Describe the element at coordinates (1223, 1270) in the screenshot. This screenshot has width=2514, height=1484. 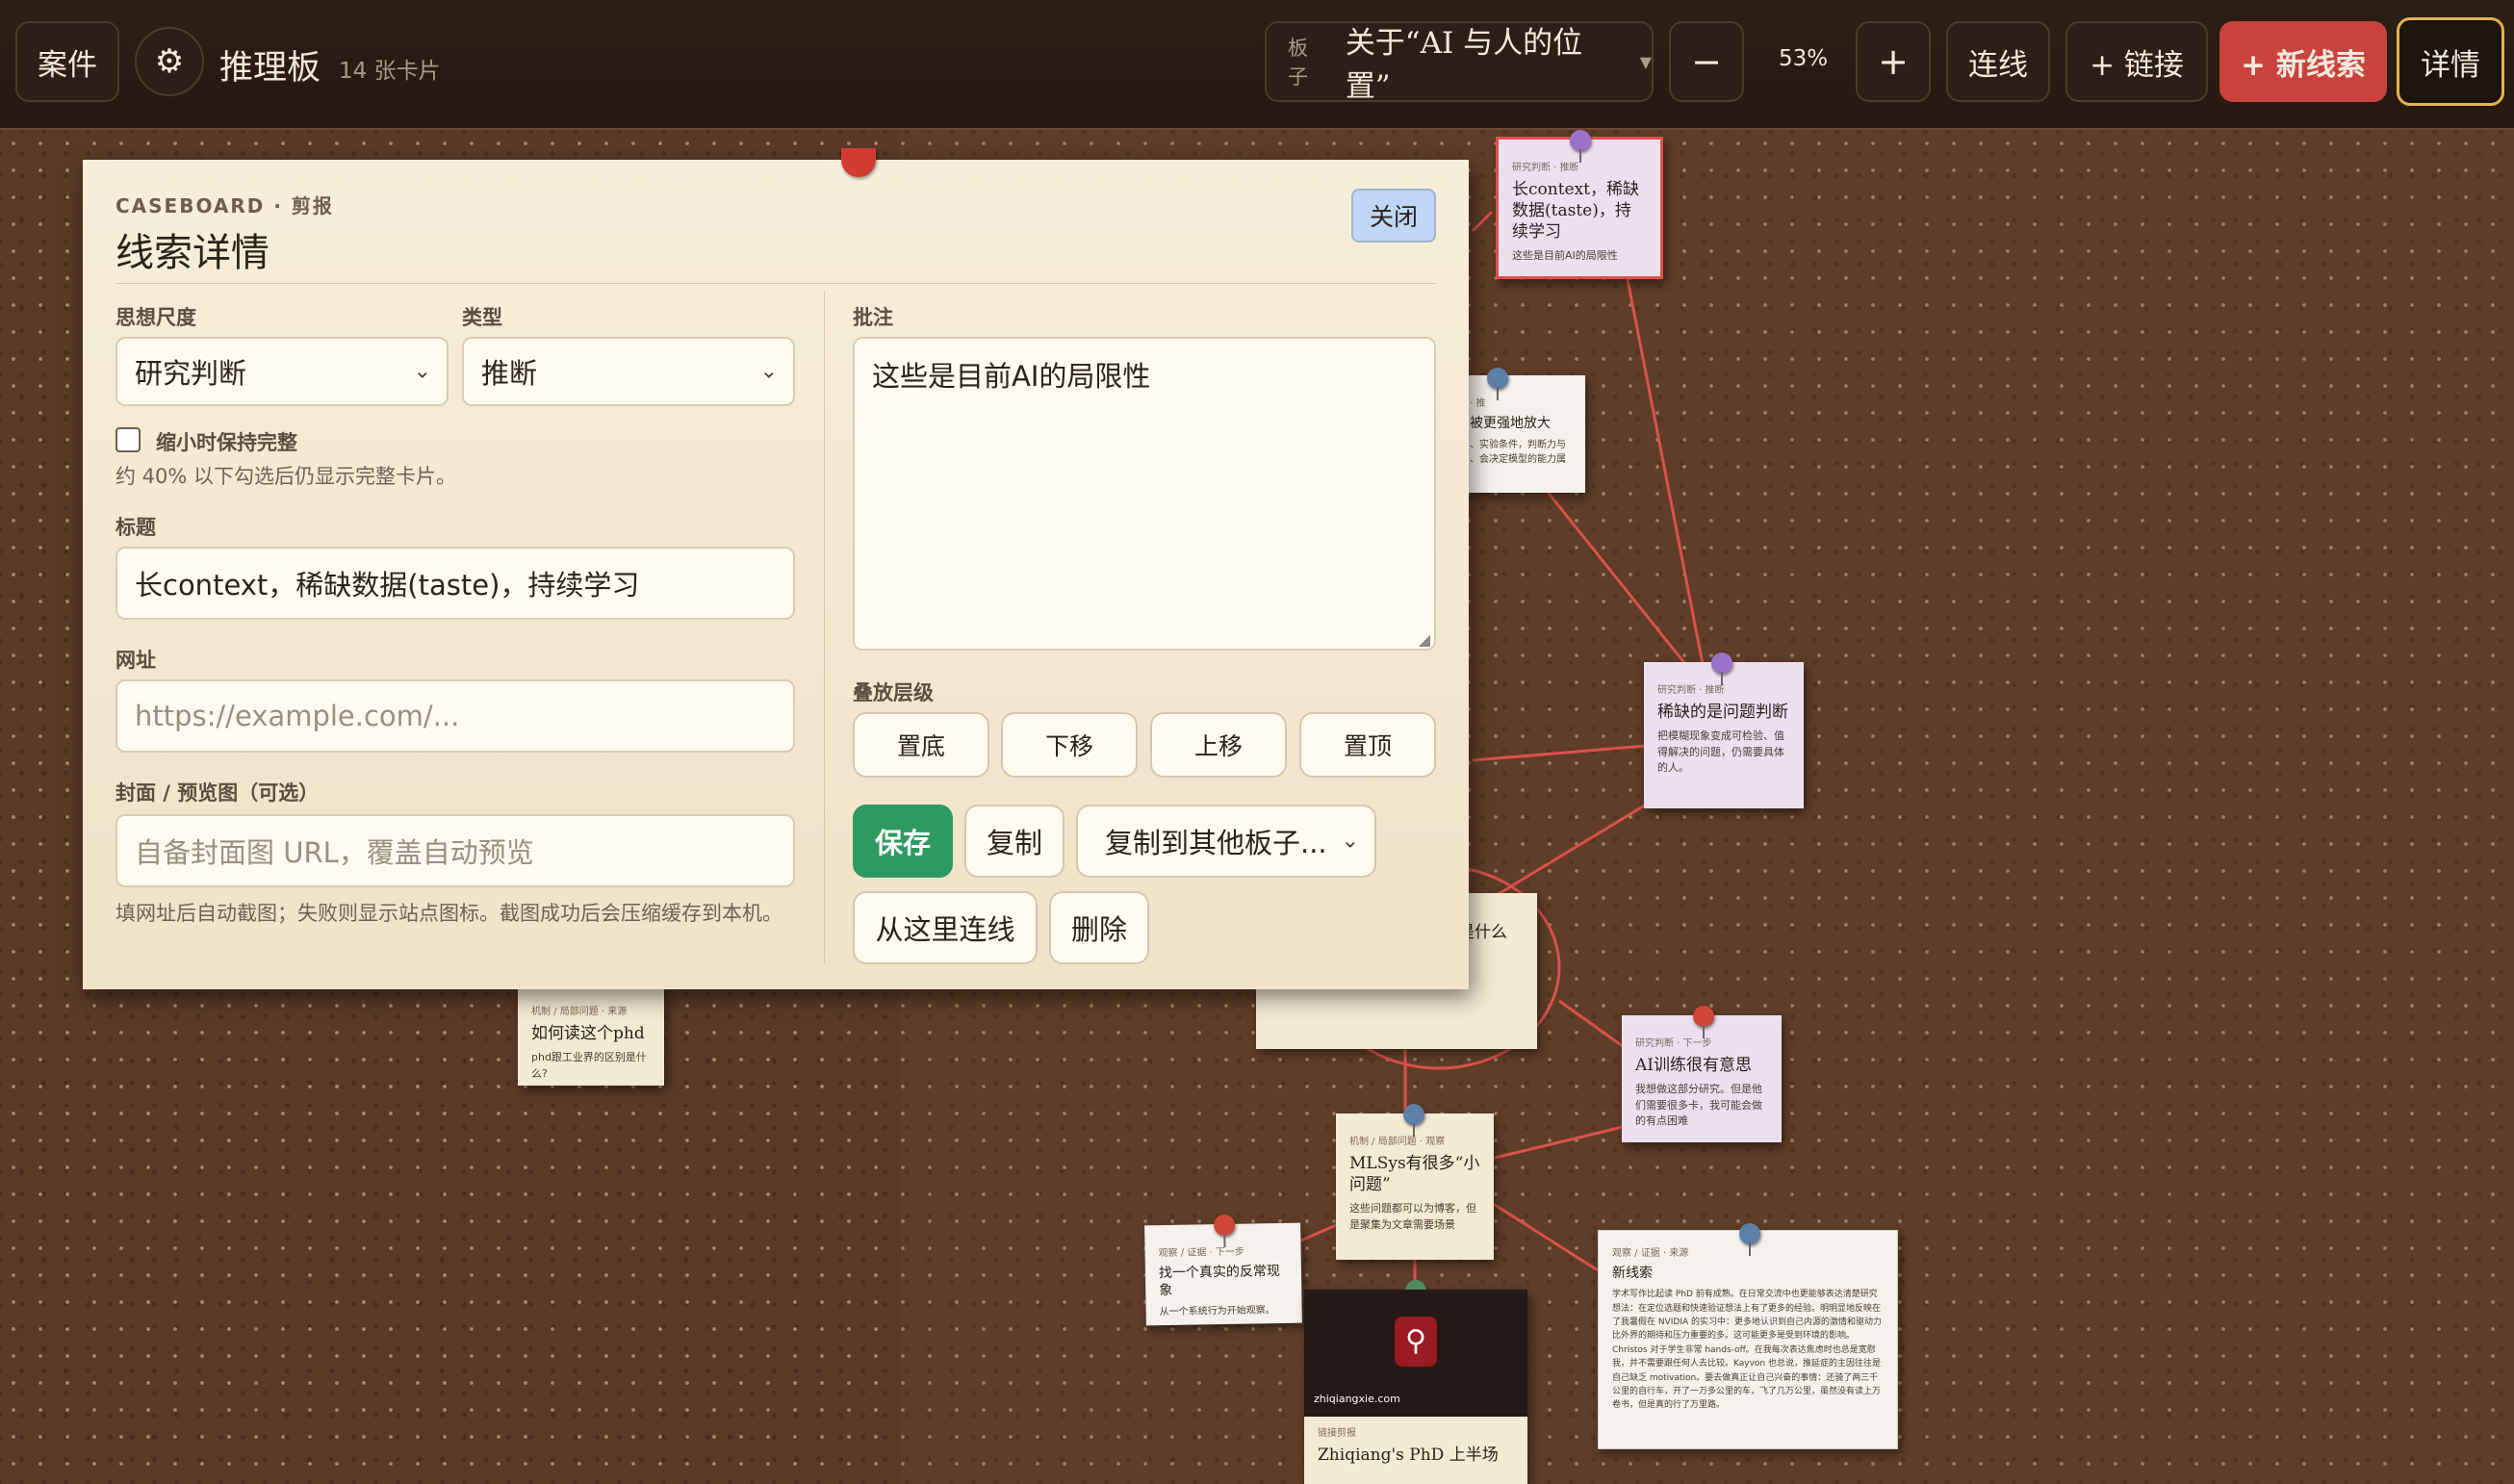
I see `clue-card-anomaly: 观察 / 证据 · 下一步 找一个真实的反常现象 从一个系统行为开始观察。` at that location.